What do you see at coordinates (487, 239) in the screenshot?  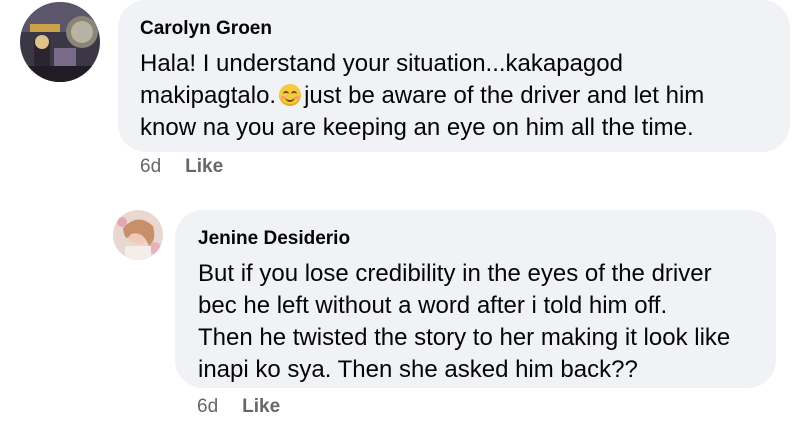 I see `comment-author: Jenine Desiderio` at bounding box center [487, 239].